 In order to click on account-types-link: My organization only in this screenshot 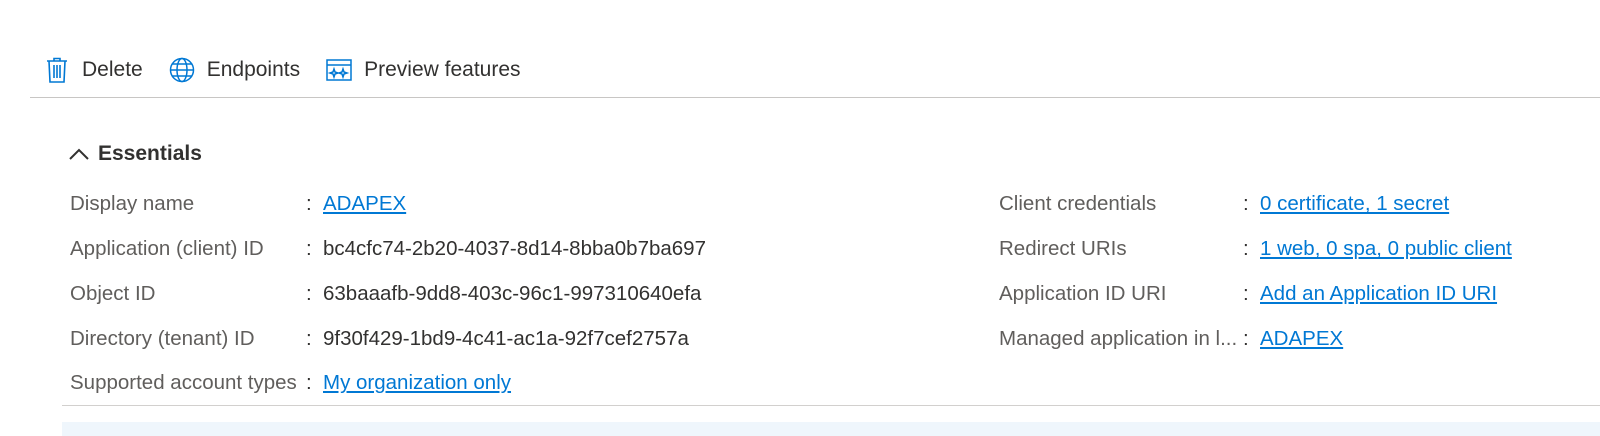, I will do `click(417, 383)`.